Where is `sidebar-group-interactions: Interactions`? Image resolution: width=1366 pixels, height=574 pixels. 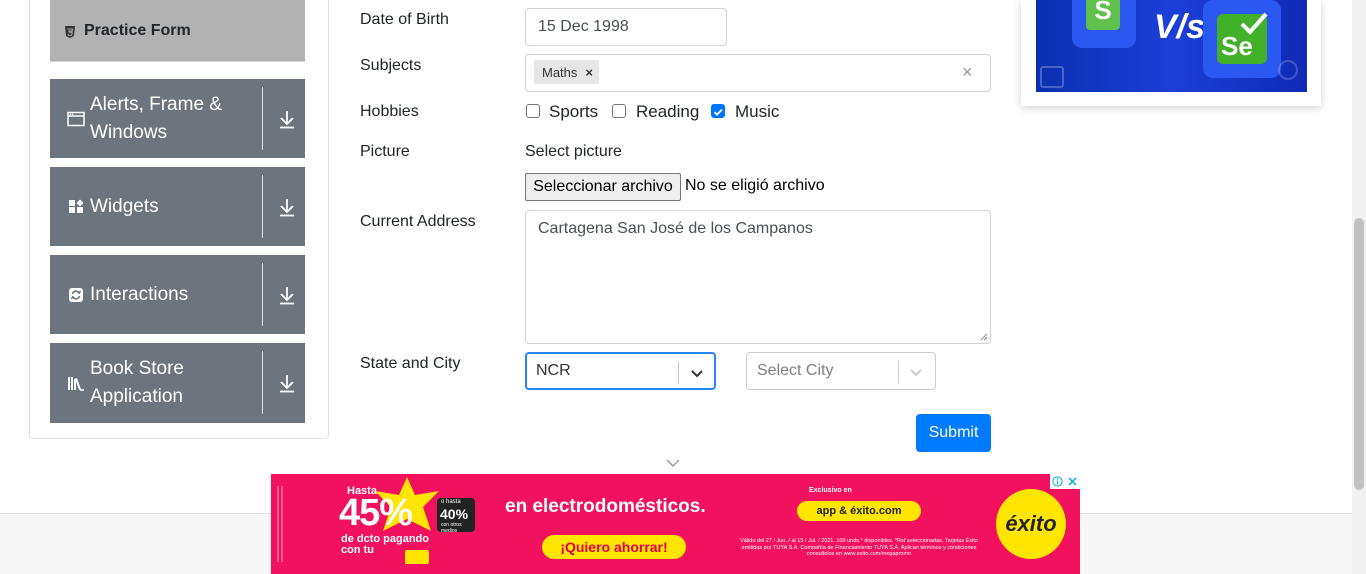
sidebar-group-interactions: Interactions is located at coordinates (177, 294).